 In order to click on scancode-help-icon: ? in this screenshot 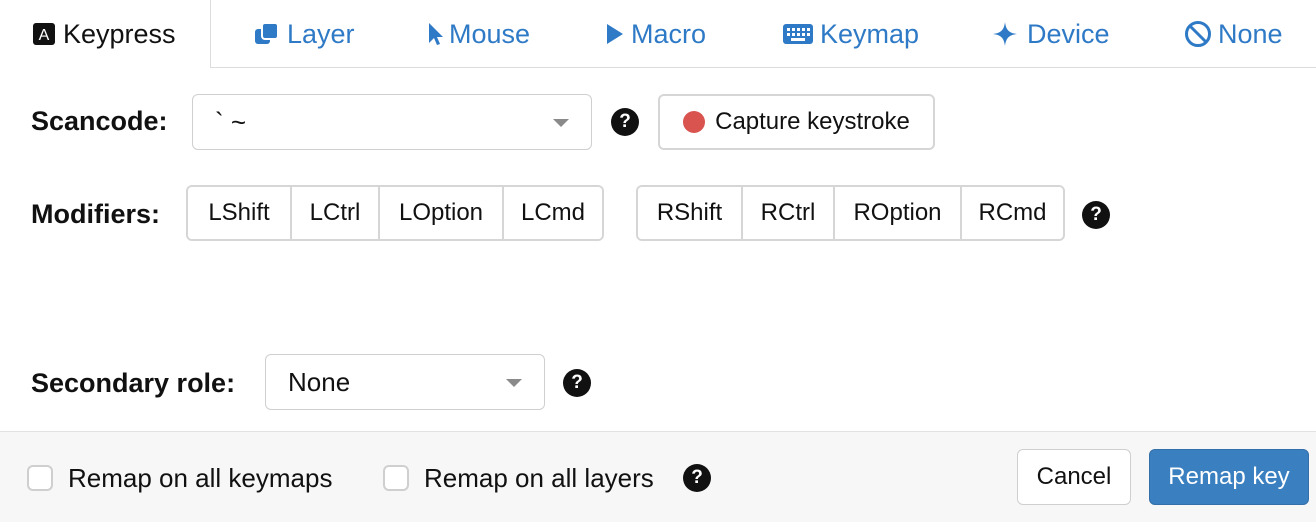, I will do `click(625, 122)`.